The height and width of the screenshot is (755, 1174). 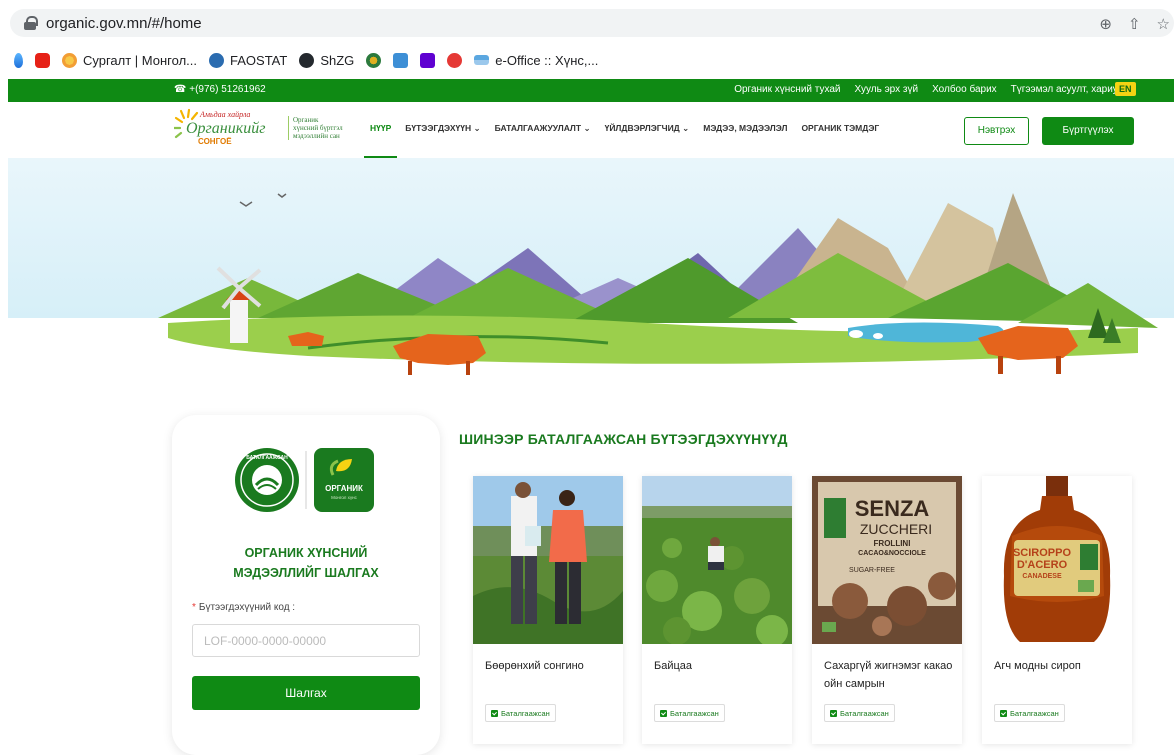 I want to click on product-name: Байцаа, so click(x=720, y=666).